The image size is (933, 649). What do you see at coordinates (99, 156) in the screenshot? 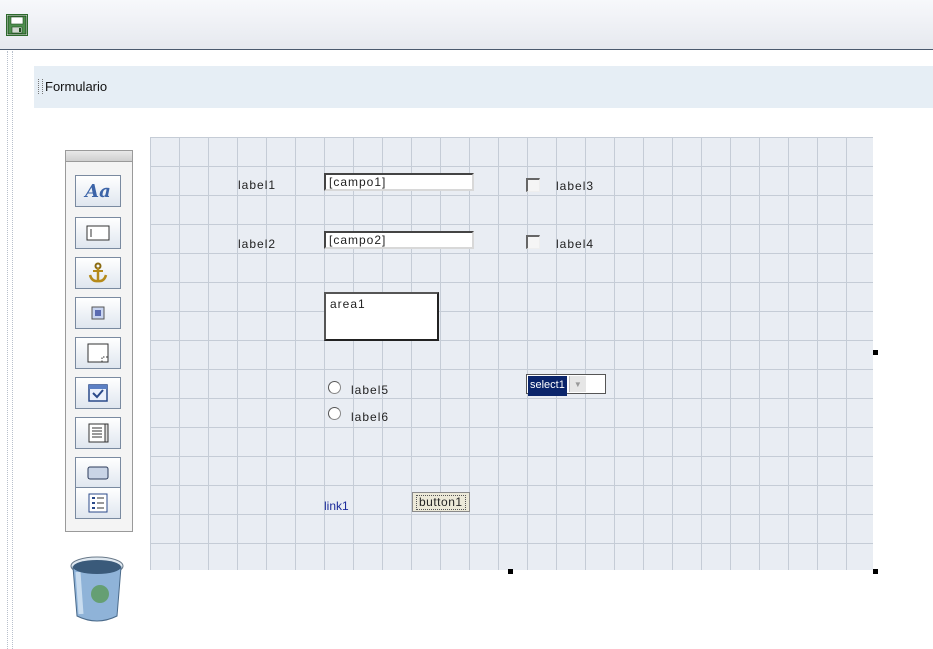
I see `palette-titlebar` at bounding box center [99, 156].